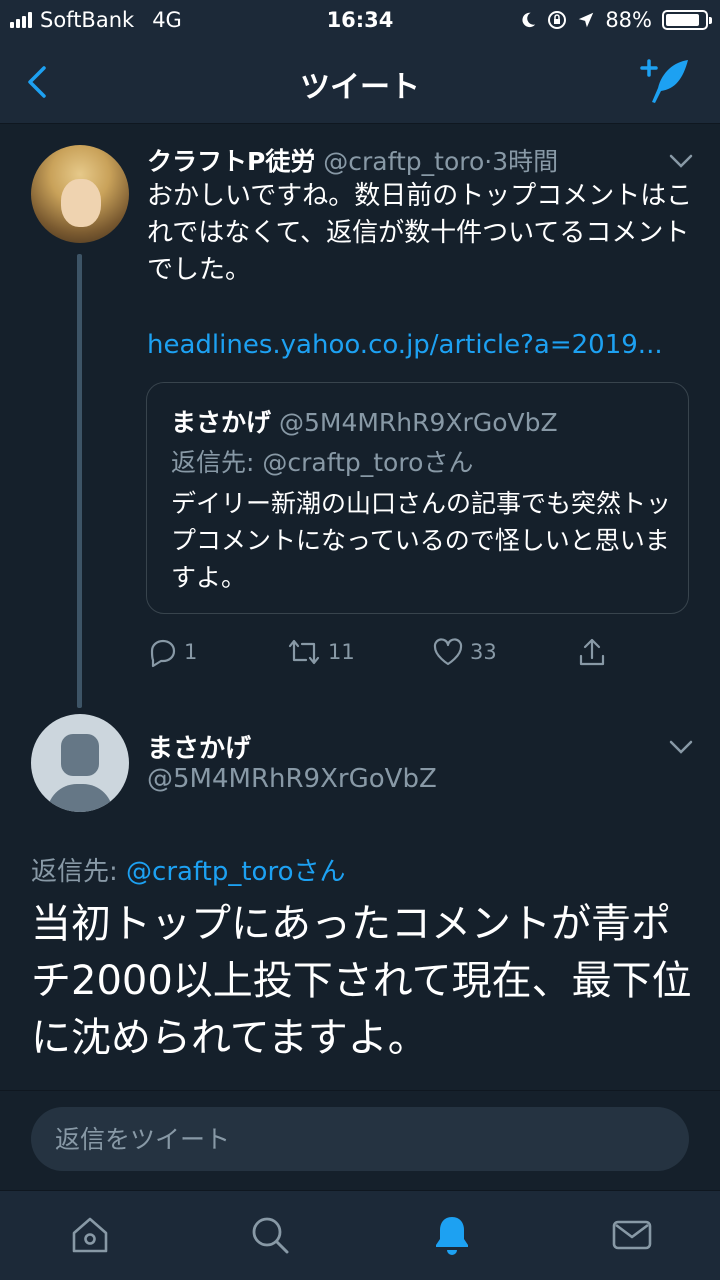 Image resolution: width=720 pixels, height=1280 pixels. What do you see at coordinates (418, 422) in the screenshot?
I see `quote-author-handle: @5M4MRhR9XrGoVbZ` at bounding box center [418, 422].